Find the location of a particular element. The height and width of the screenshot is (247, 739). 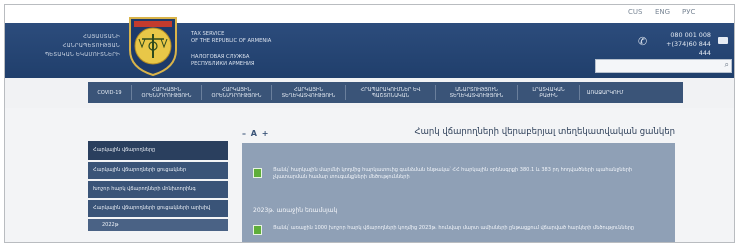

nav-item-feedback: ԱՌԱՋԱՐԿՈՒՄ is located at coordinates (605, 92).